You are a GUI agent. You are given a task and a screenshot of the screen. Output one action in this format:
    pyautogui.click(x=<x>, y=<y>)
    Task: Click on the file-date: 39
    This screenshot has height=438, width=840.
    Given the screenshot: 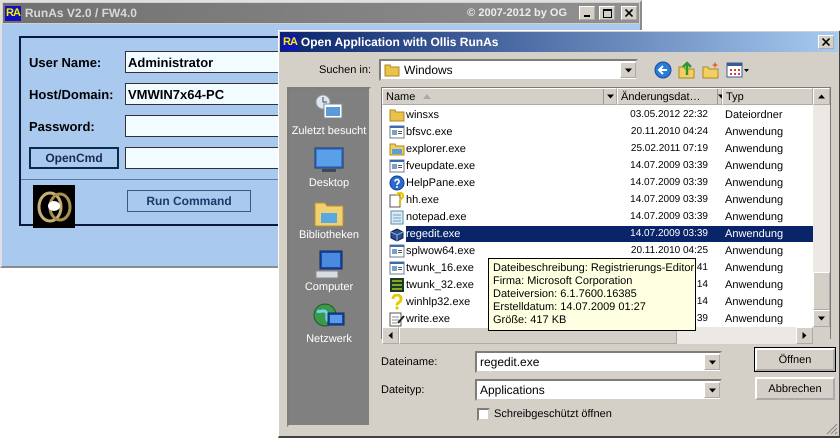 What is the action you would take?
    pyautogui.click(x=702, y=318)
    